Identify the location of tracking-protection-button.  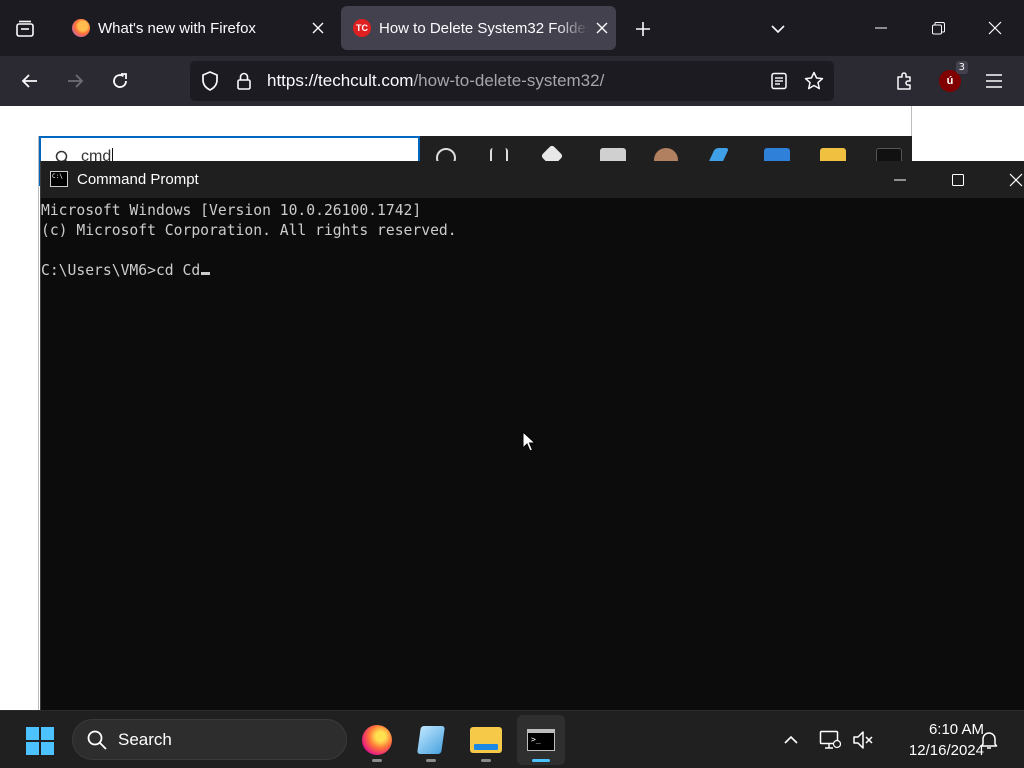
(210, 81).